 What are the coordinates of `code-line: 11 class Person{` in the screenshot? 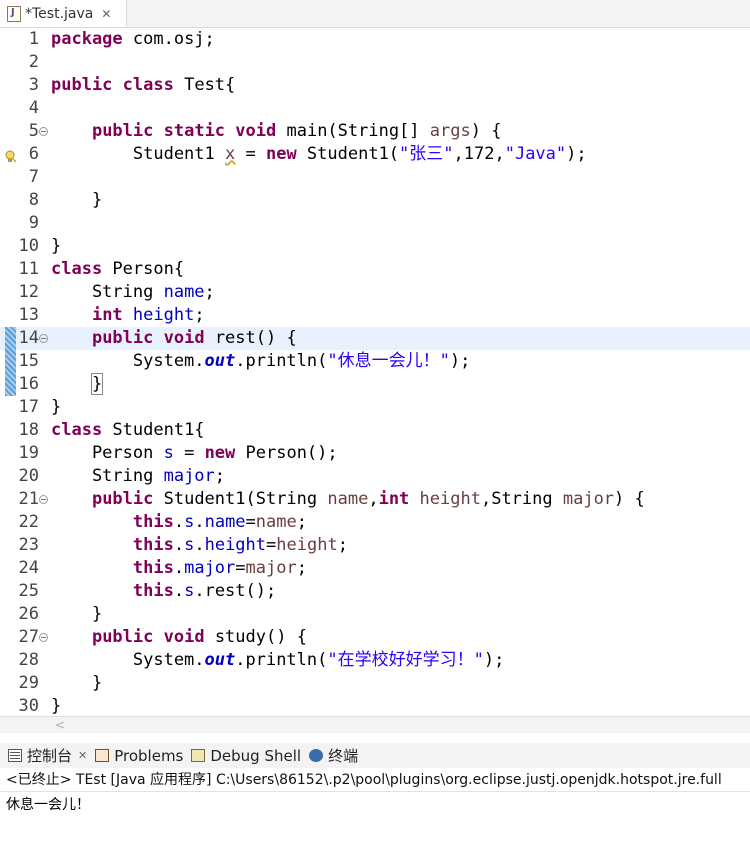 It's located at (375, 269).